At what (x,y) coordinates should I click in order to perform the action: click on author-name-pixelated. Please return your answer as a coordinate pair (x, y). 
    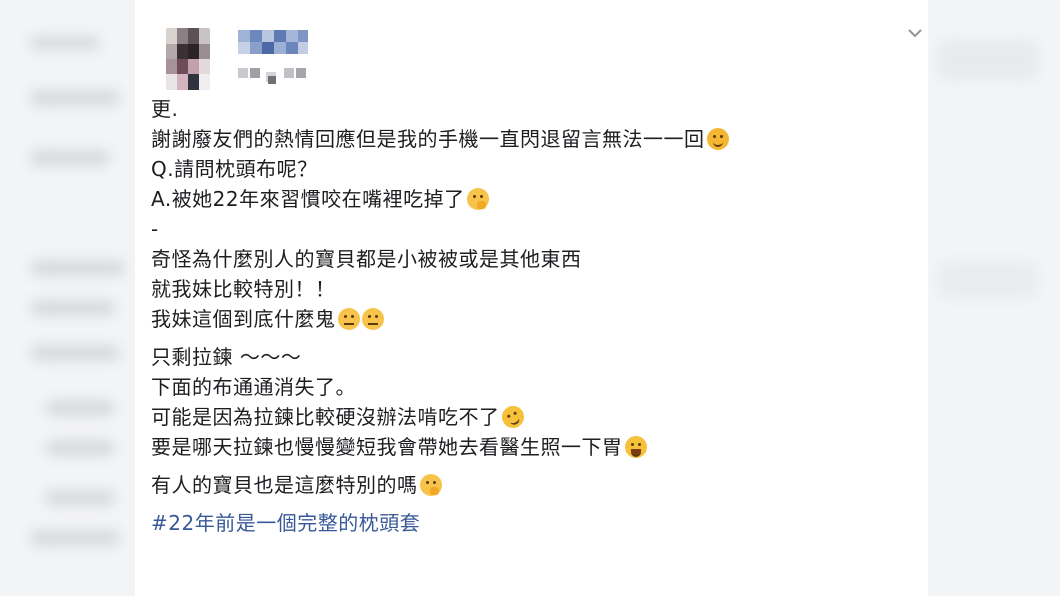
    Looking at the image, I should click on (273, 43).